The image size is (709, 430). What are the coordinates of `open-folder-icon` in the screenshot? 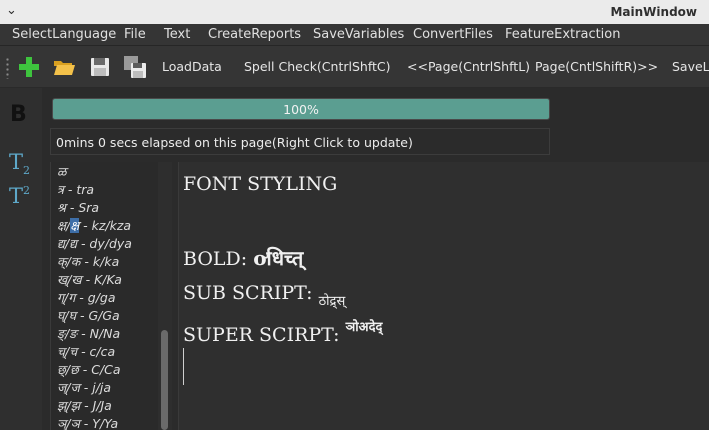 It's located at (64, 67).